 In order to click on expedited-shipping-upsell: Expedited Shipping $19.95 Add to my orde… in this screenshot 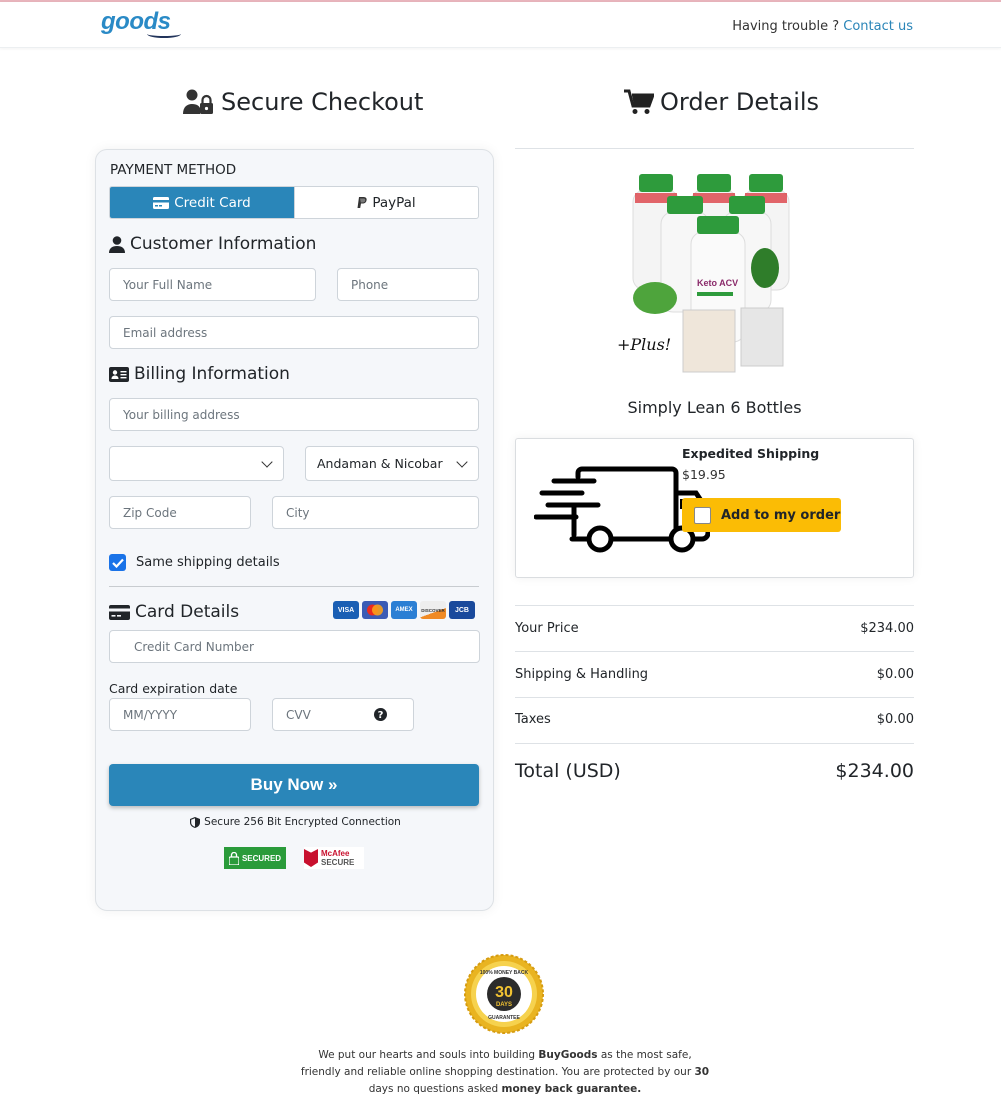, I will do `click(714, 508)`.